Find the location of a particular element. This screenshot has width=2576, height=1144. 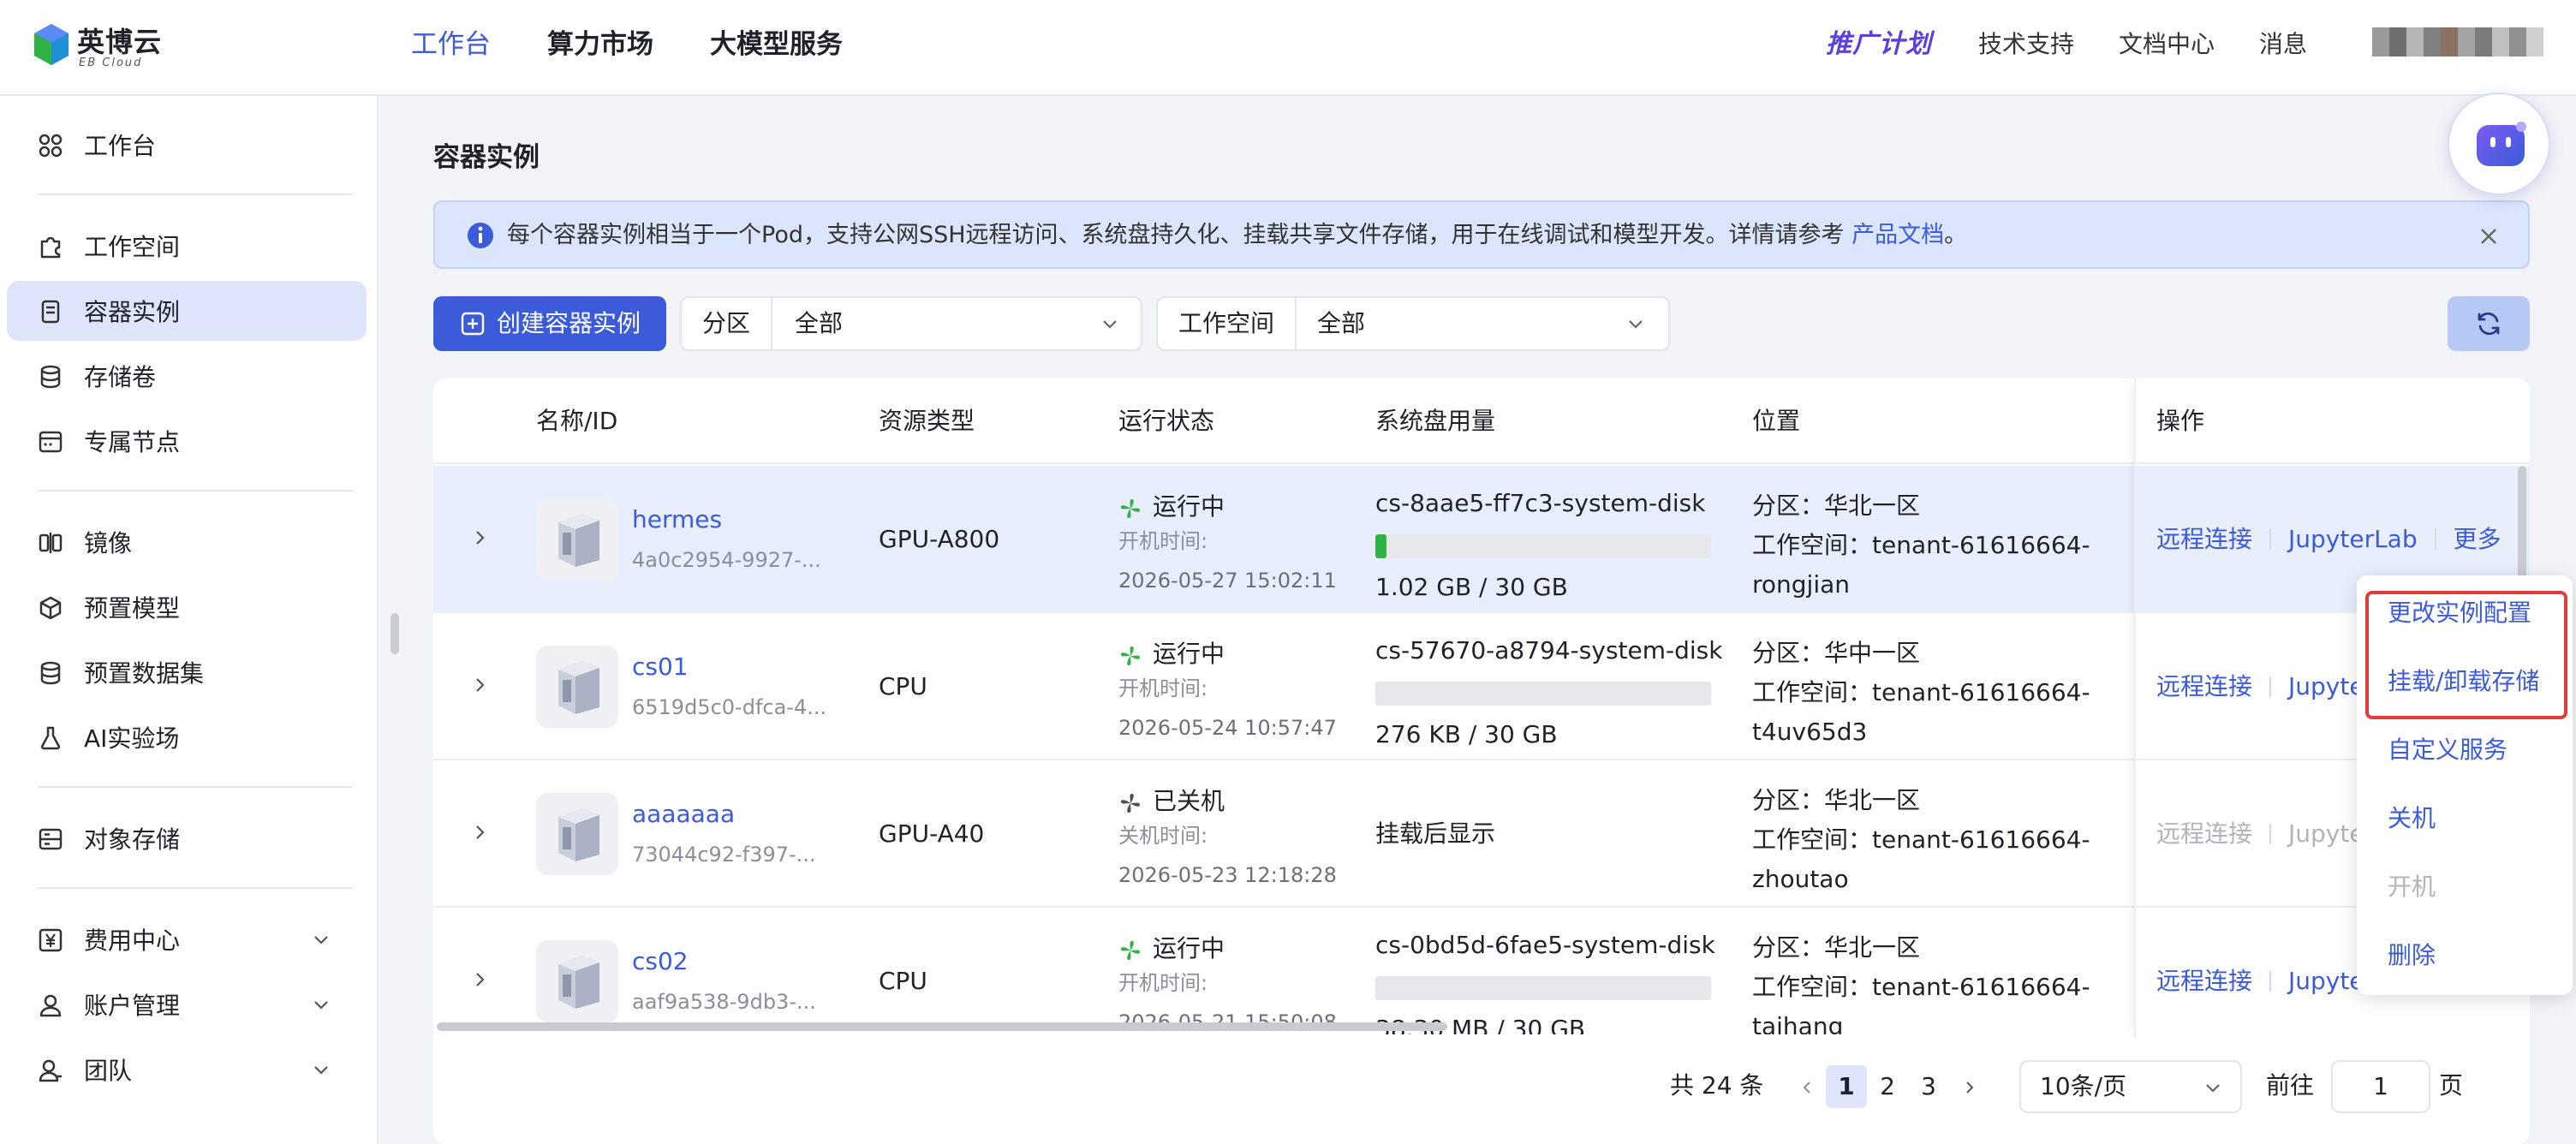

page-size-select: 10条/页 is located at coordinates (2130, 1086).